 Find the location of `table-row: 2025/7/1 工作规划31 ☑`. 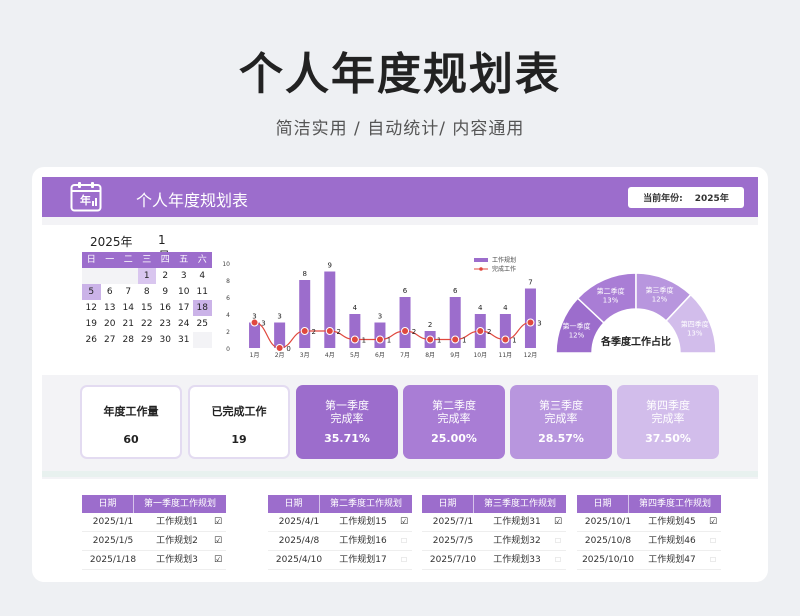

table-row: 2025/7/1 工作规划31 ☑ is located at coordinates (494, 522).